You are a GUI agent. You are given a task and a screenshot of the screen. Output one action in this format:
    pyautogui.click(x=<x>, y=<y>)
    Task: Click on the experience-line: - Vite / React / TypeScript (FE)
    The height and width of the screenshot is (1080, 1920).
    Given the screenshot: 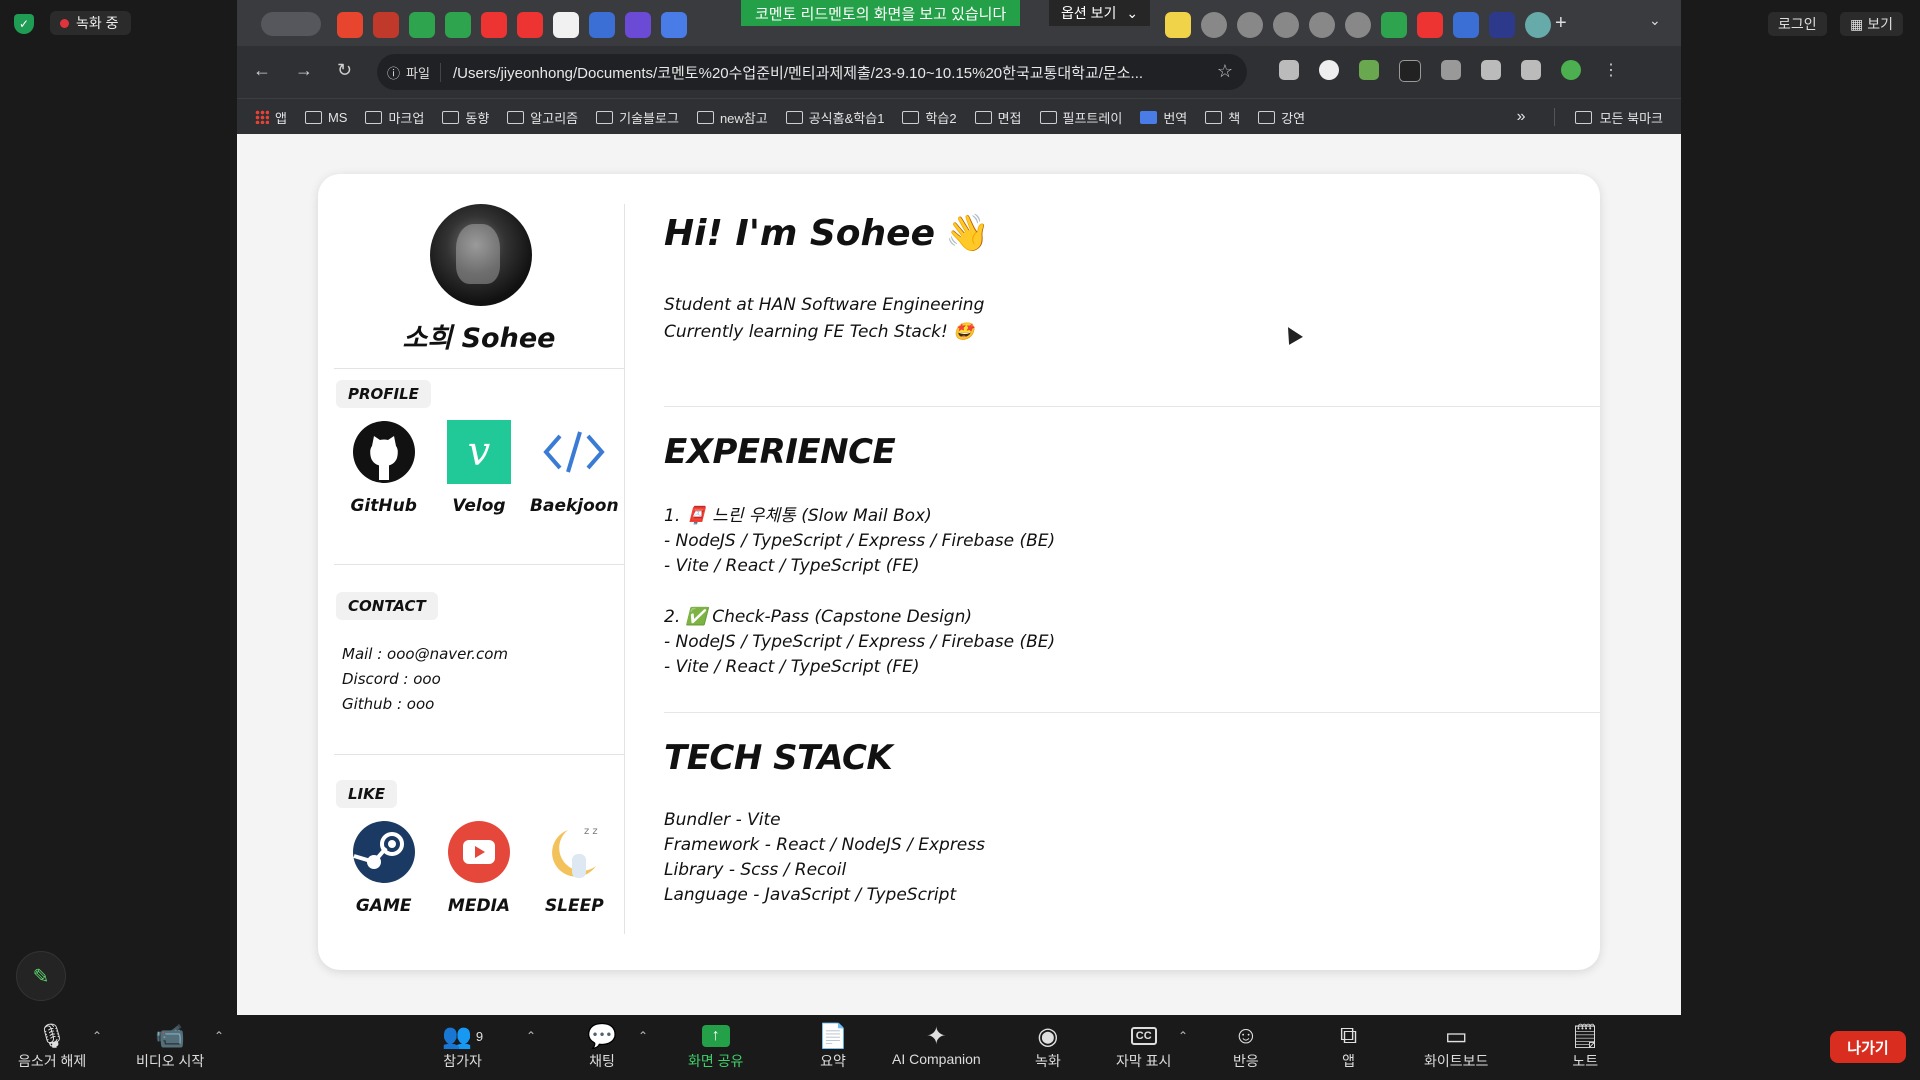 What is the action you would take?
    pyautogui.click(x=792, y=566)
    